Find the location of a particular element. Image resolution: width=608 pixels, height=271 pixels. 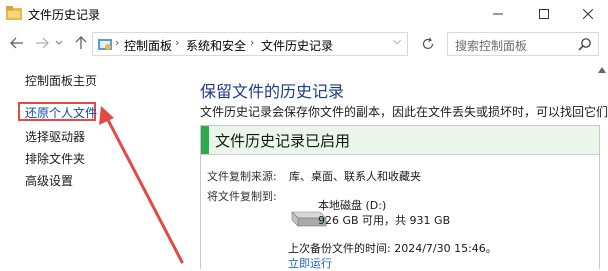

nav-advanced-settings: 高级设置 is located at coordinates (49, 180).